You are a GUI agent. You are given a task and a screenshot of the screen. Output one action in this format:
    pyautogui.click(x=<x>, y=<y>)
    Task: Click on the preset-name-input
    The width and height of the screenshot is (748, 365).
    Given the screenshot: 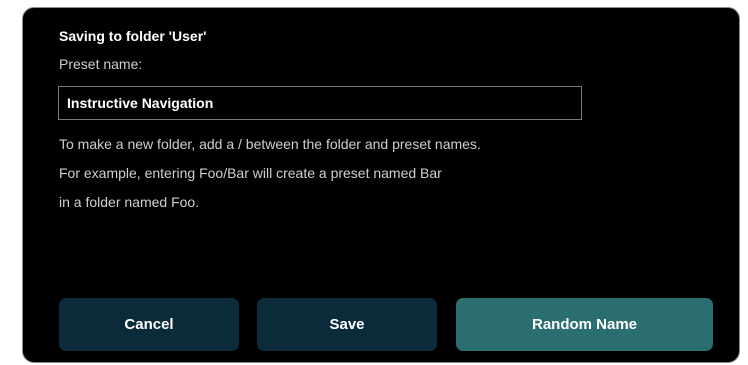 What is the action you would take?
    pyautogui.click(x=320, y=103)
    